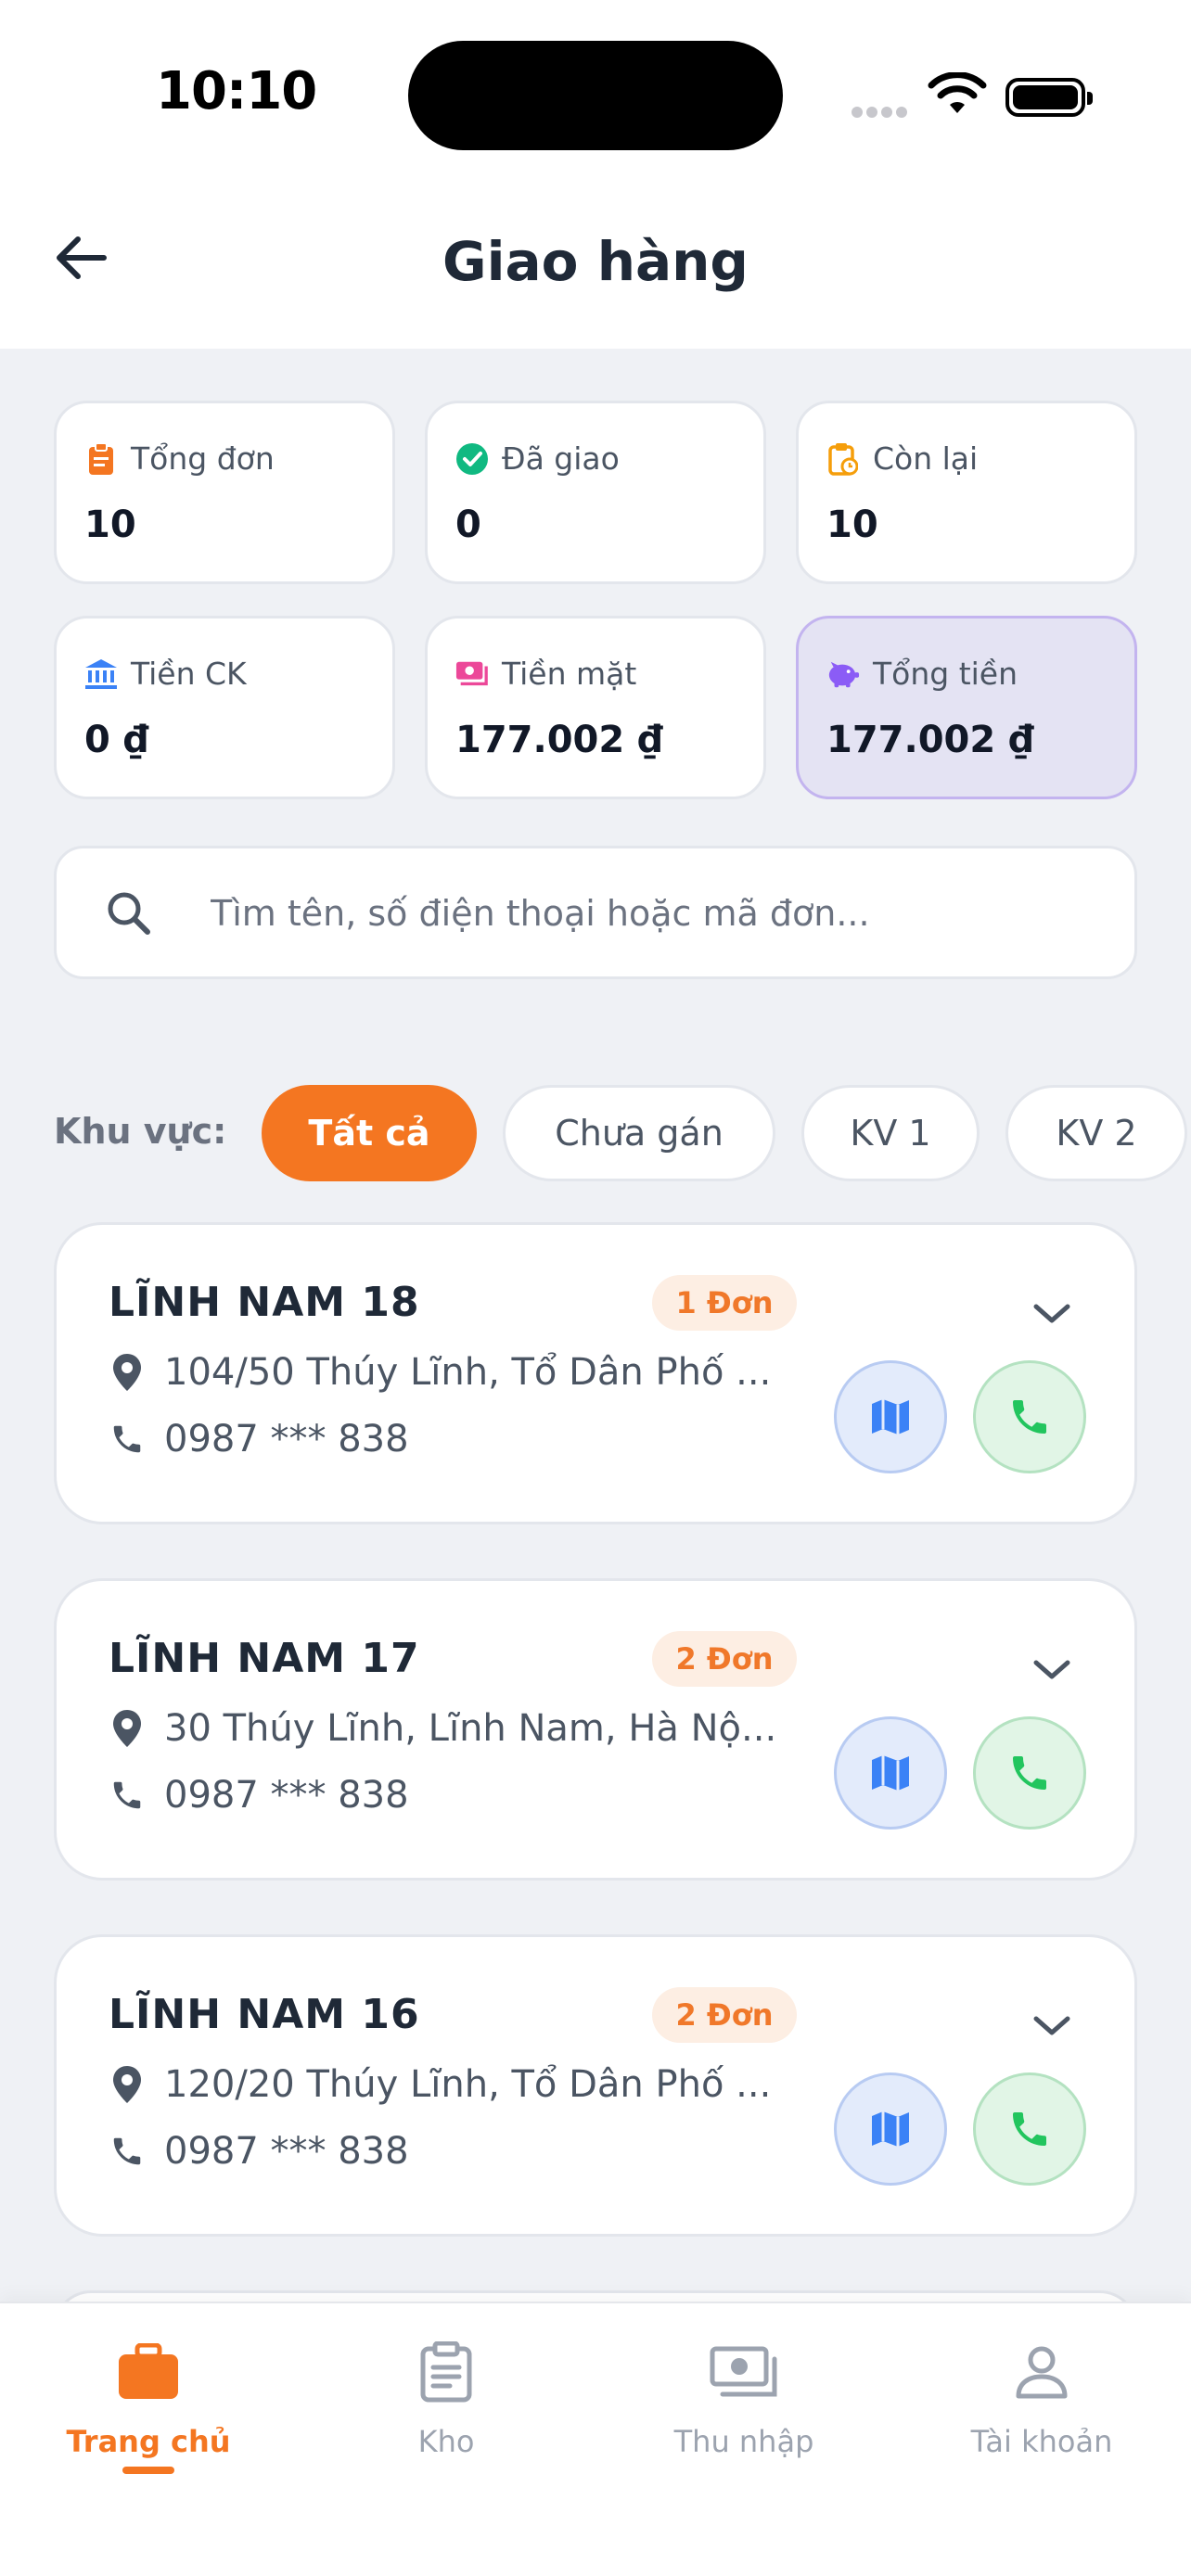 The height and width of the screenshot is (2576, 1191). What do you see at coordinates (236, 91) in the screenshot?
I see `status-time: 10:10` at bounding box center [236, 91].